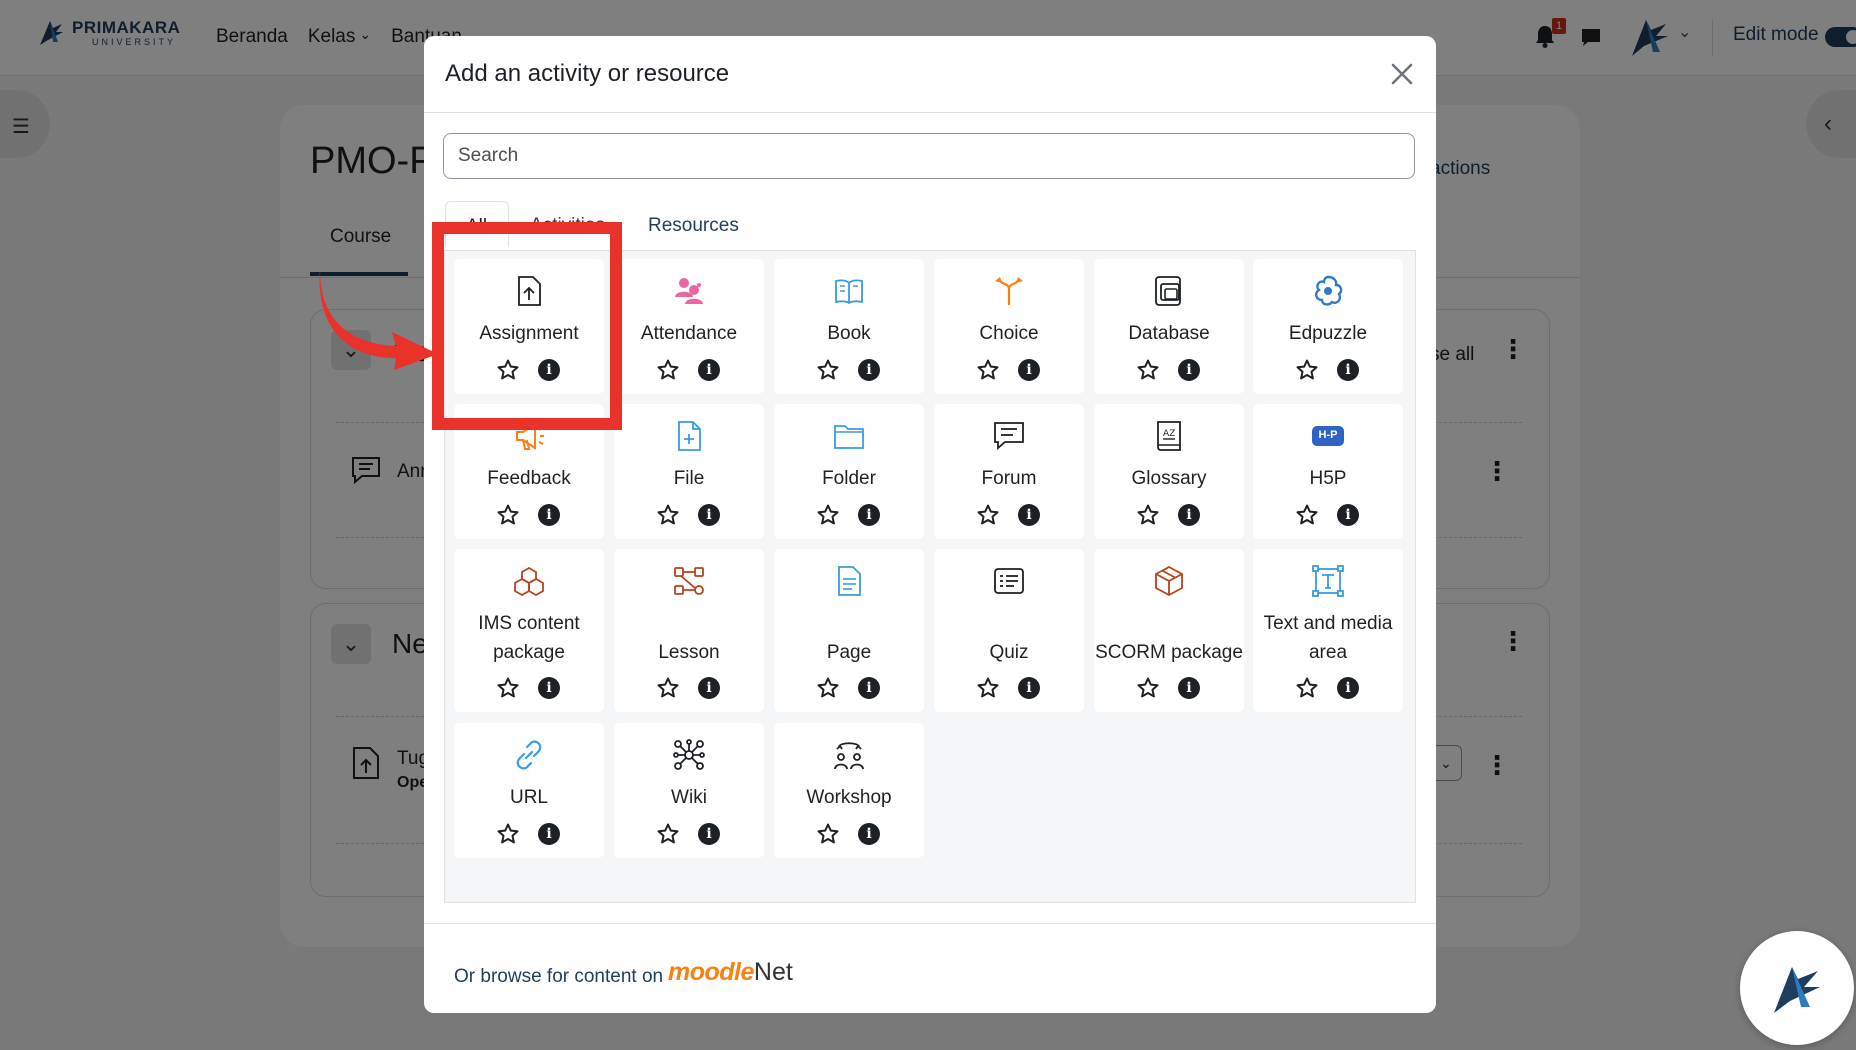  I want to click on activity-card-attendance: Attendance i, so click(689, 326).